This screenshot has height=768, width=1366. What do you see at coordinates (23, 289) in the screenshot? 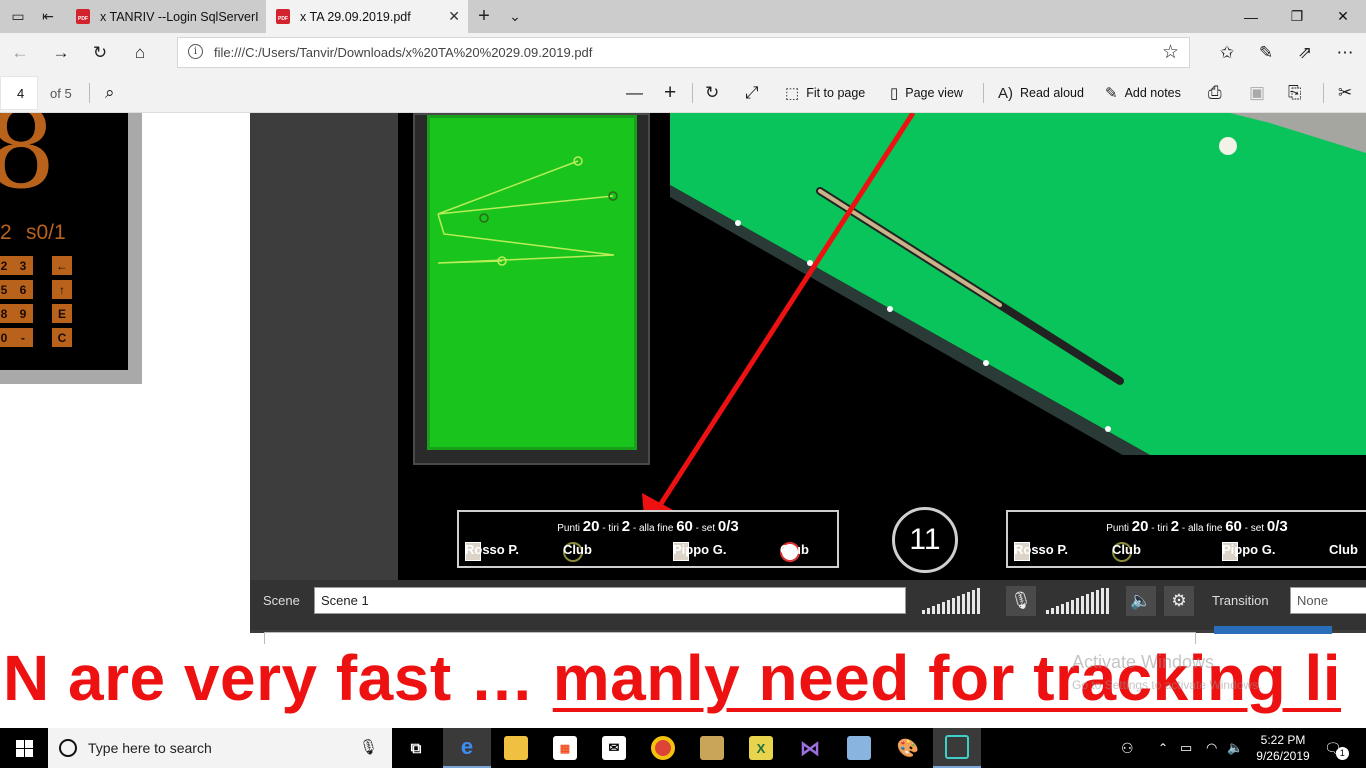
I see `keypad-key: 6` at bounding box center [23, 289].